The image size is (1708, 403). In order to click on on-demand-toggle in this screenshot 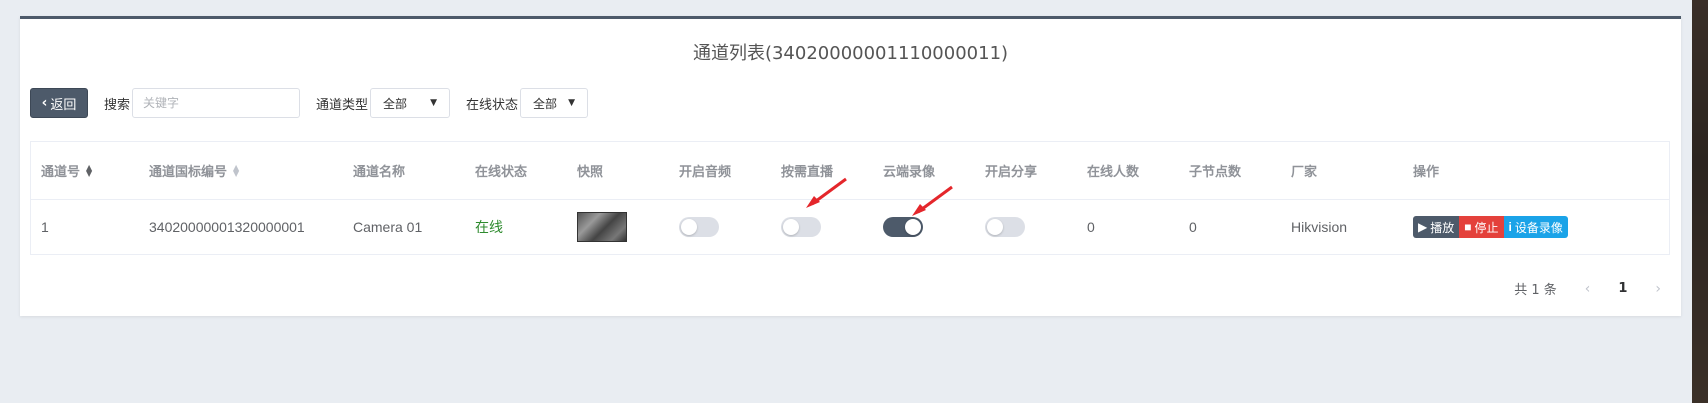, I will do `click(801, 227)`.